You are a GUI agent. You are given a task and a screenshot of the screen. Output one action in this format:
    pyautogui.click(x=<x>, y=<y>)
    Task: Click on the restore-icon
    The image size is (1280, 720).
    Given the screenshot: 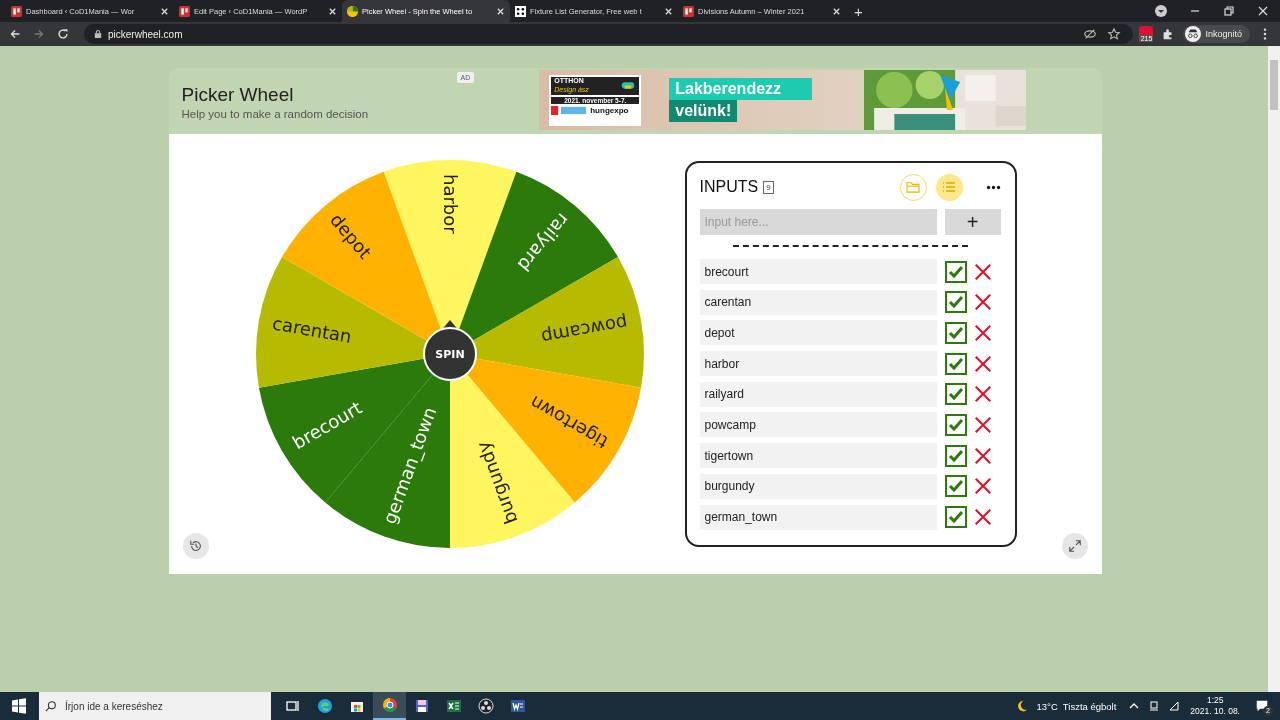 What is the action you would take?
    pyautogui.click(x=1229, y=11)
    